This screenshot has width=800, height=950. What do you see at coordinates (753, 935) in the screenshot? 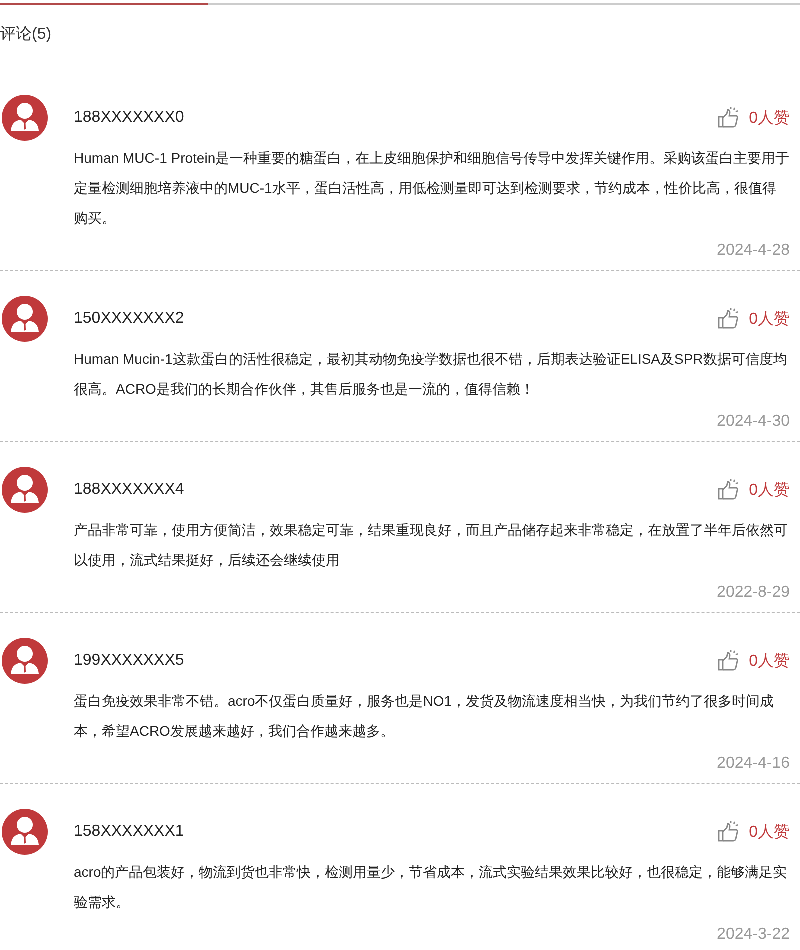
I see `comment-date: 2024-3-22` at bounding box center [753, 935].